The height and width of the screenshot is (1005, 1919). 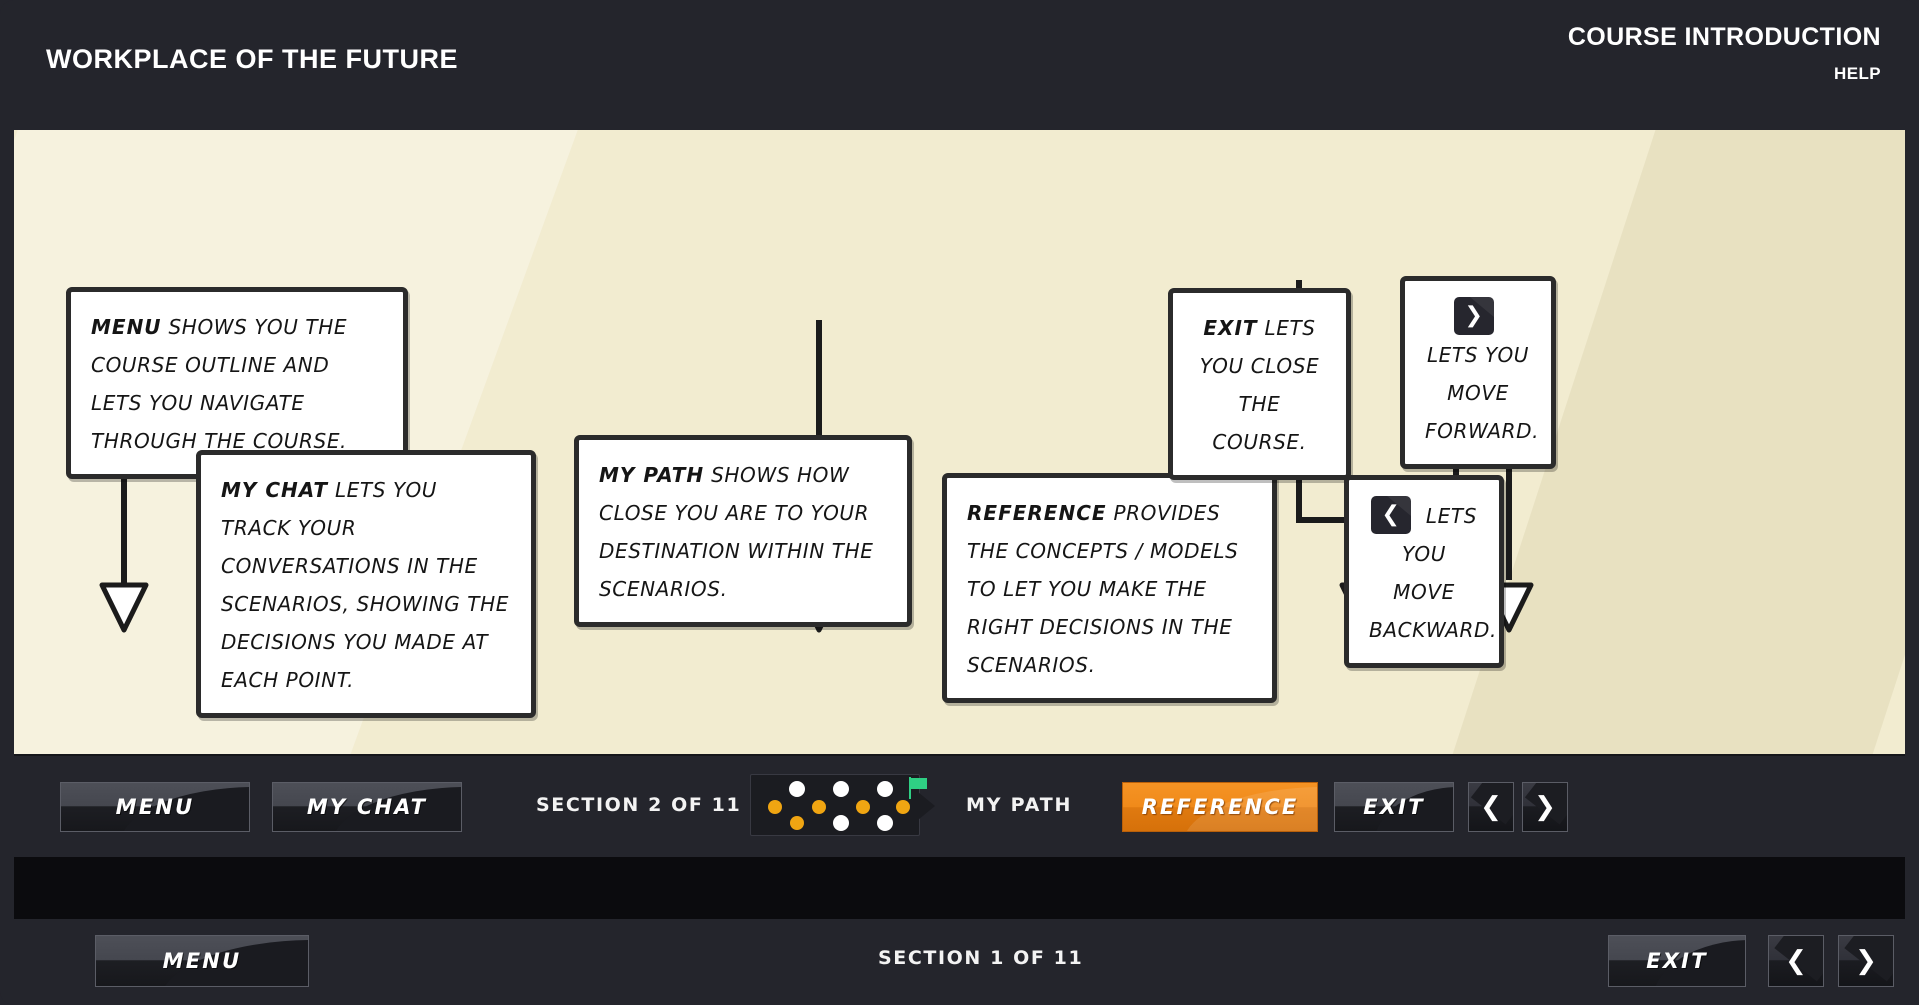 I want to click on callout-backward: ❮ LETS YOU MOVE BACKWARD., so click(x=1424, y=571).